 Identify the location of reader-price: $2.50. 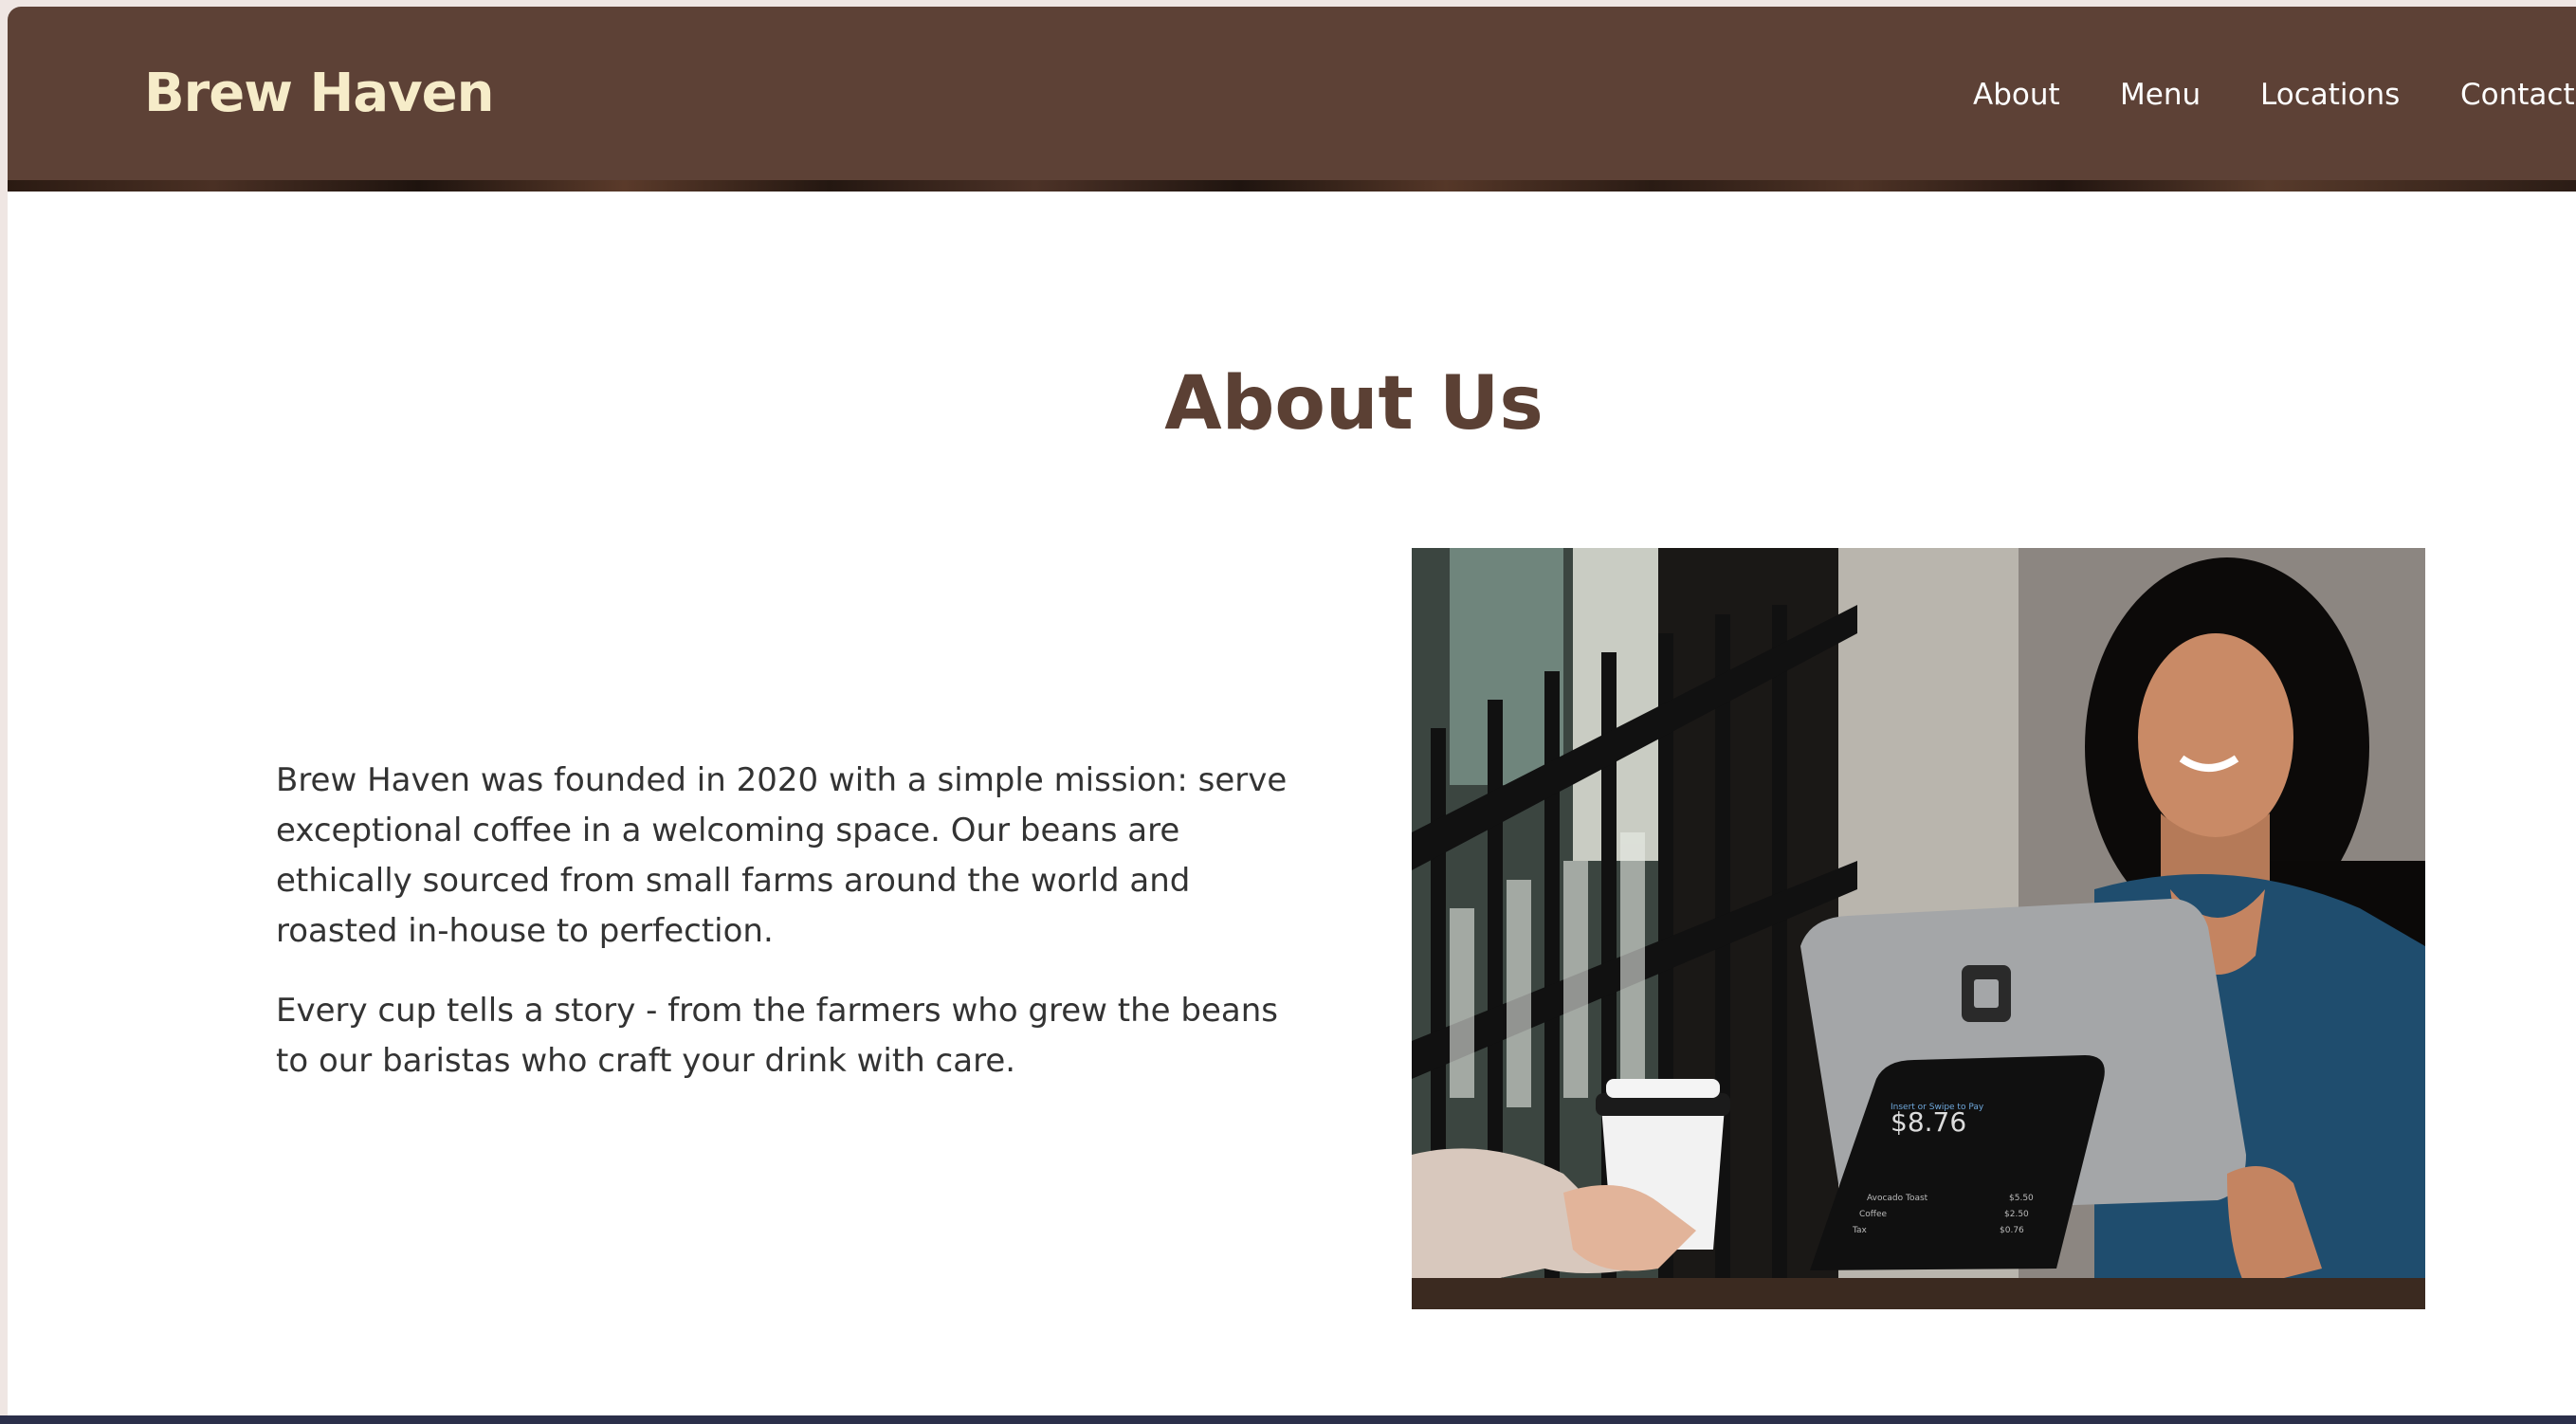
(2016, 1214).